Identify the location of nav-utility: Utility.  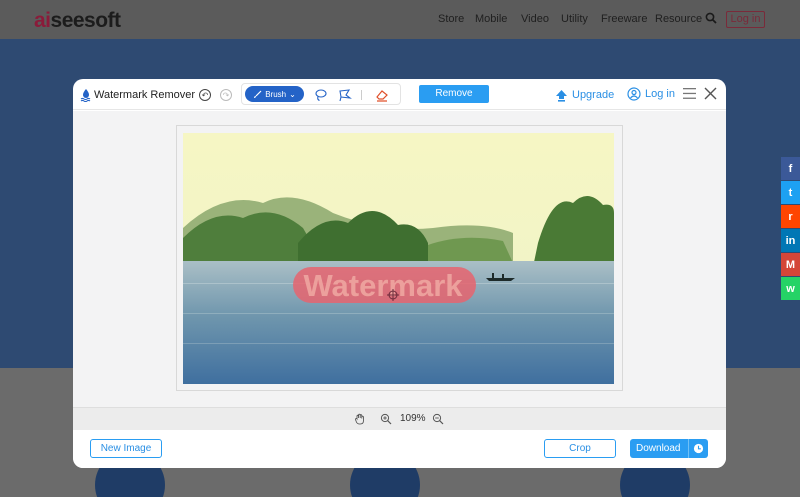
(574, 19).